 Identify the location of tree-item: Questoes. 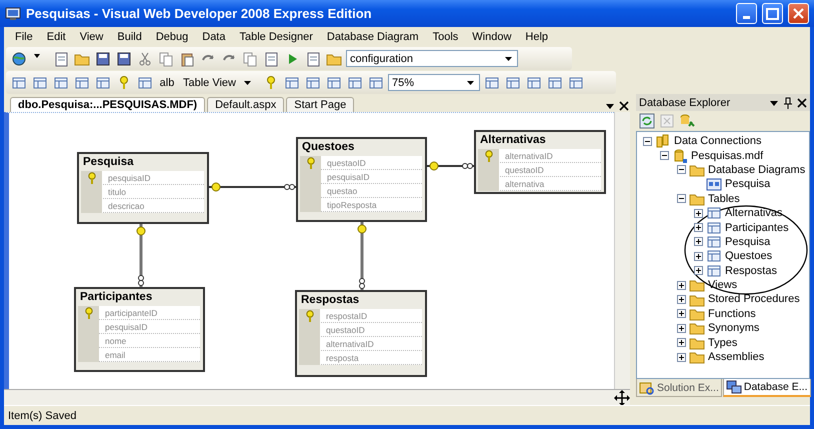
(723, 256).